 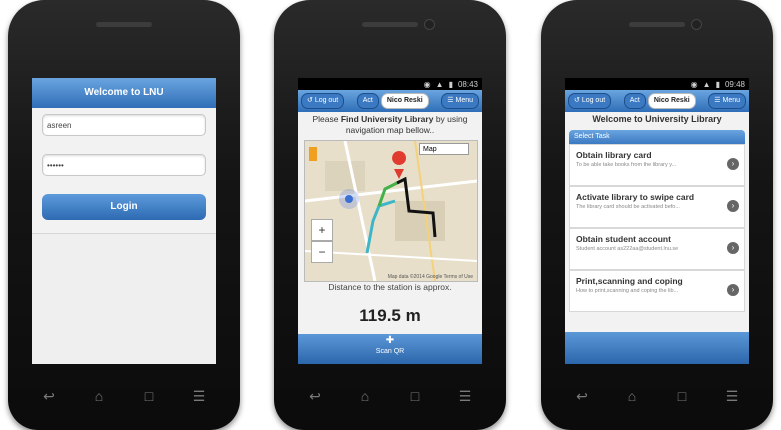 What do you see at coordinates (627, 249) in the screenshot?
I see `task-subtitle: Student account as222aa@student.lnu.se` at bounding box center [627, 249].